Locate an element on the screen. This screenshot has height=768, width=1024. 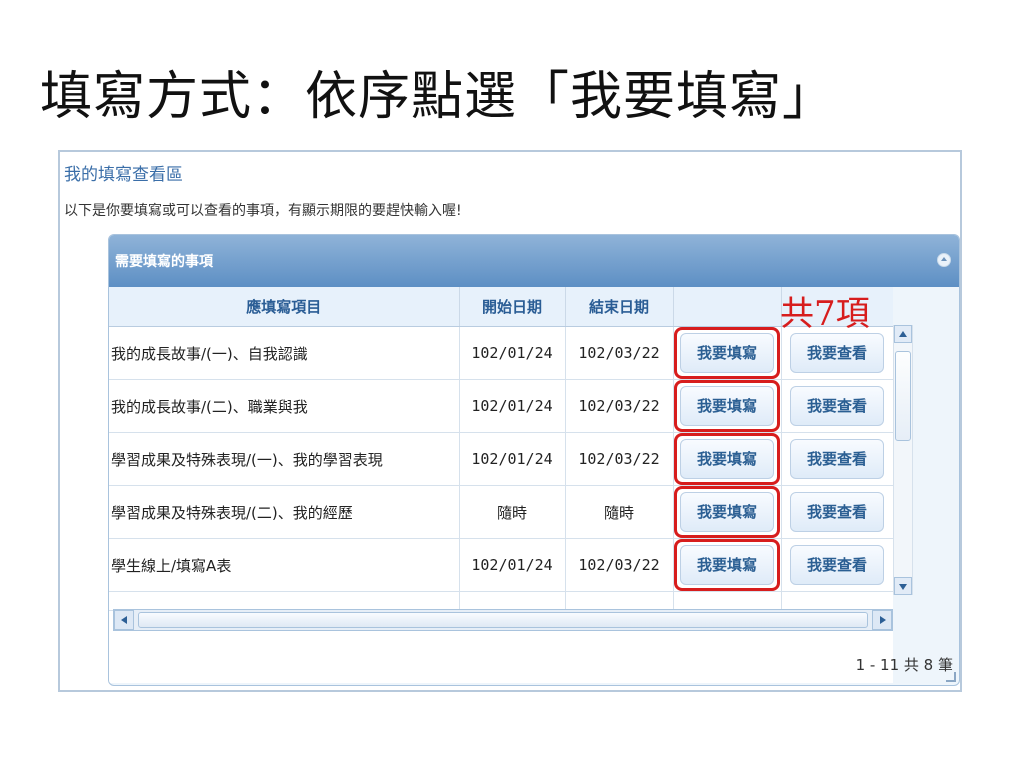
horizontal-scrollbar is located at coordinates (503, 620).